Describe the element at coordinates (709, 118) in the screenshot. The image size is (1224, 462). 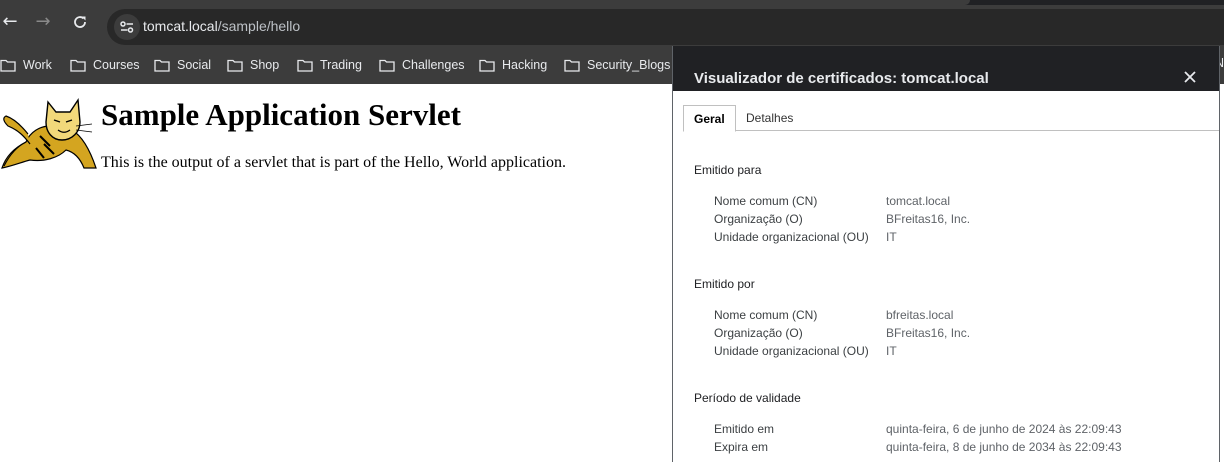
I see `tab-geral: Geral` at that location.